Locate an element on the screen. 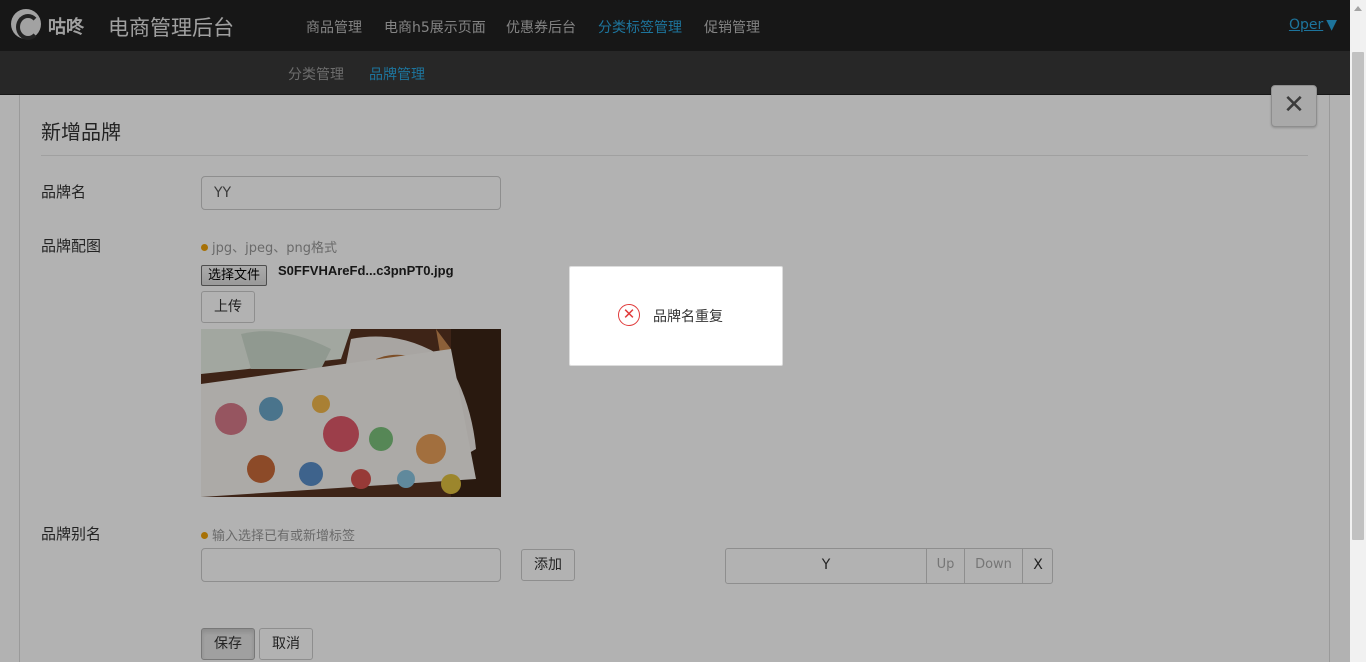 The image size is (1366, 662). error-toast: ✕ 品牌名重复 is located at coordinates (676, 316).